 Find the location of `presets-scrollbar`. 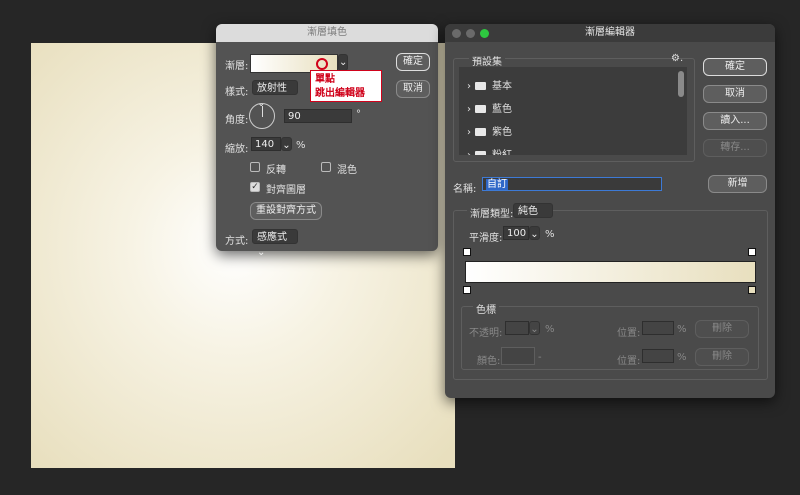

presets-scrollbar is located at coordinates (681, 84).